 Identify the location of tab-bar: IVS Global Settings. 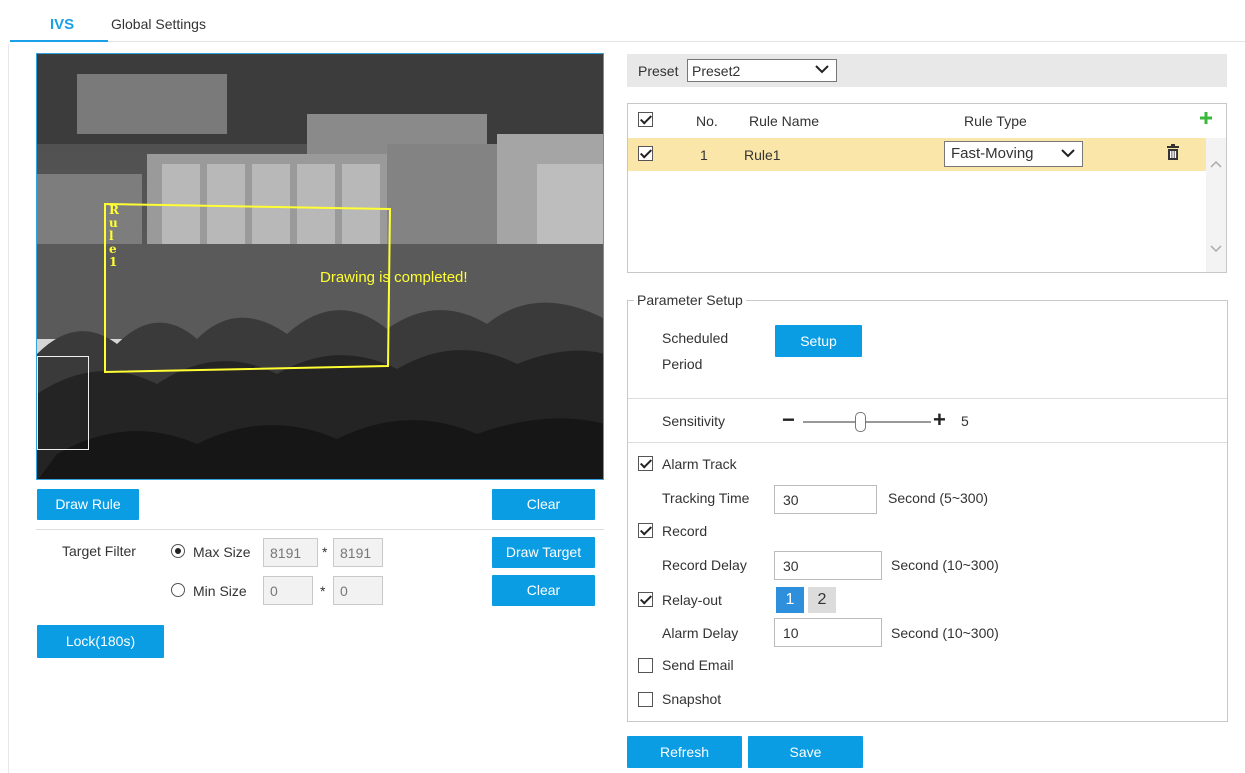
(622, 22).